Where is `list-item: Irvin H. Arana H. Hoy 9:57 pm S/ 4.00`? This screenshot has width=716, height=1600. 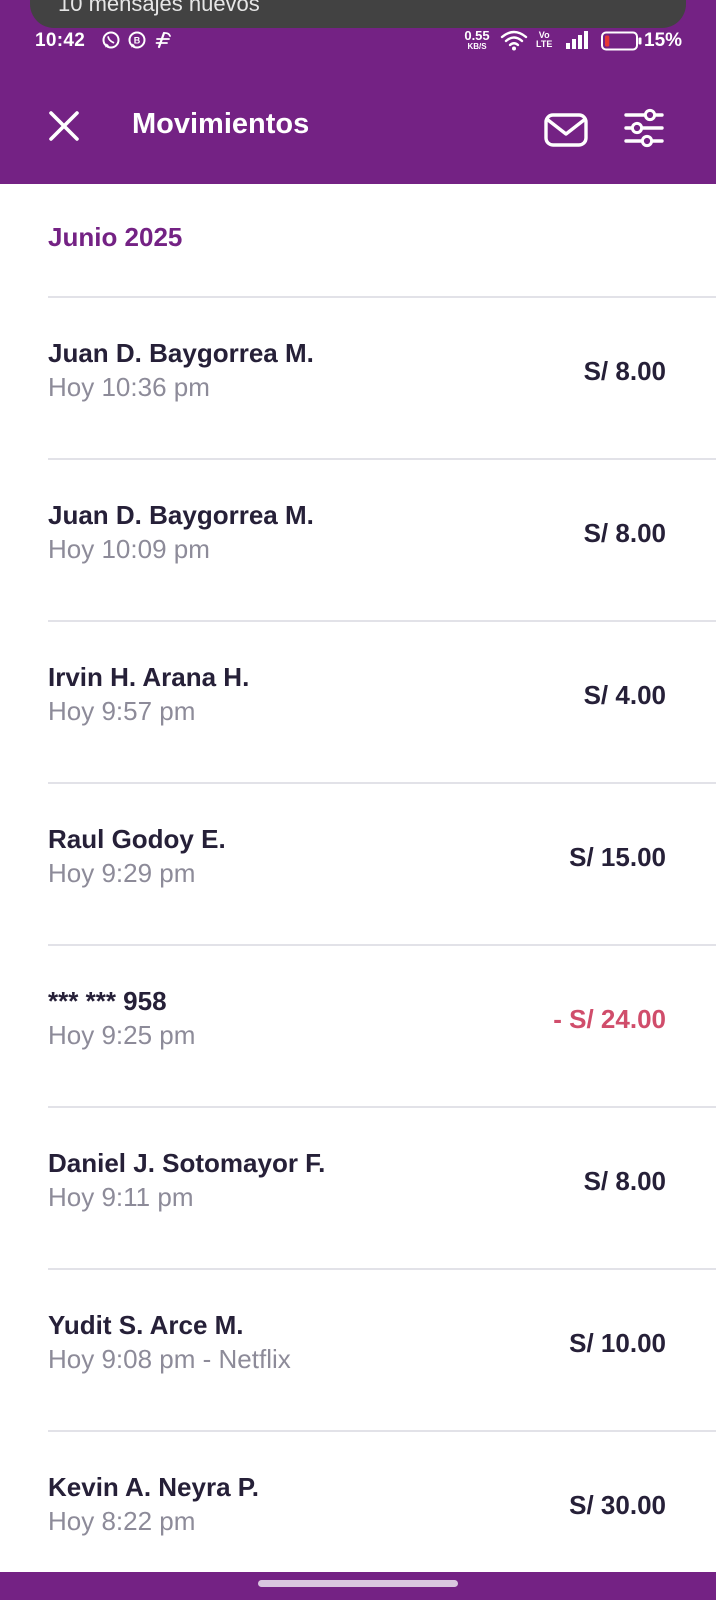 list-item: Irvin H. Arana H. Hoy 9:57 pm S/ 4.00 is located at coordinates (358, 702).